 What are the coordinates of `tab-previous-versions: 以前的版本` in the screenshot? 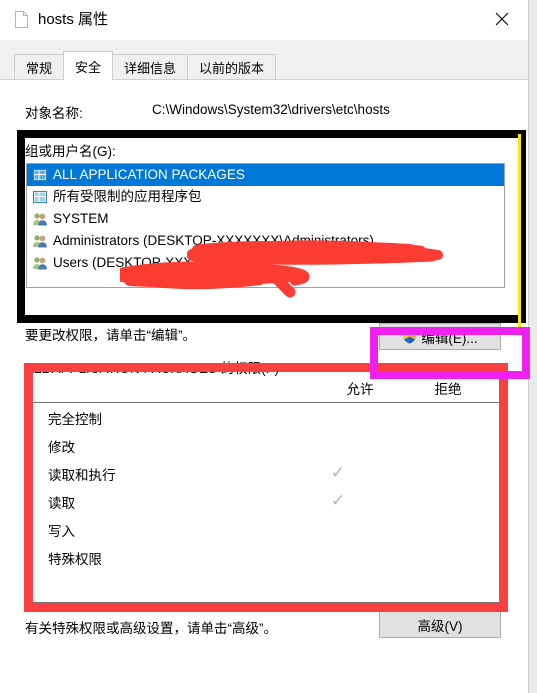 It's located at (232, 66).